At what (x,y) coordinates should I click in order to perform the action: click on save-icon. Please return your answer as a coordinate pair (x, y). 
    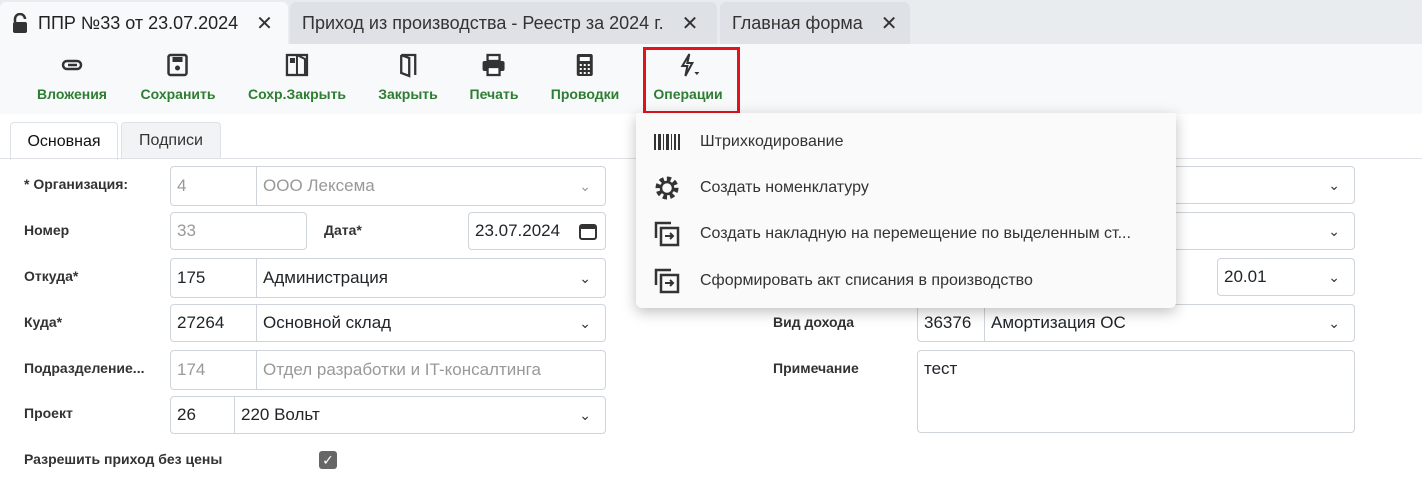
    Looking at the image, I should click on (178, 65).